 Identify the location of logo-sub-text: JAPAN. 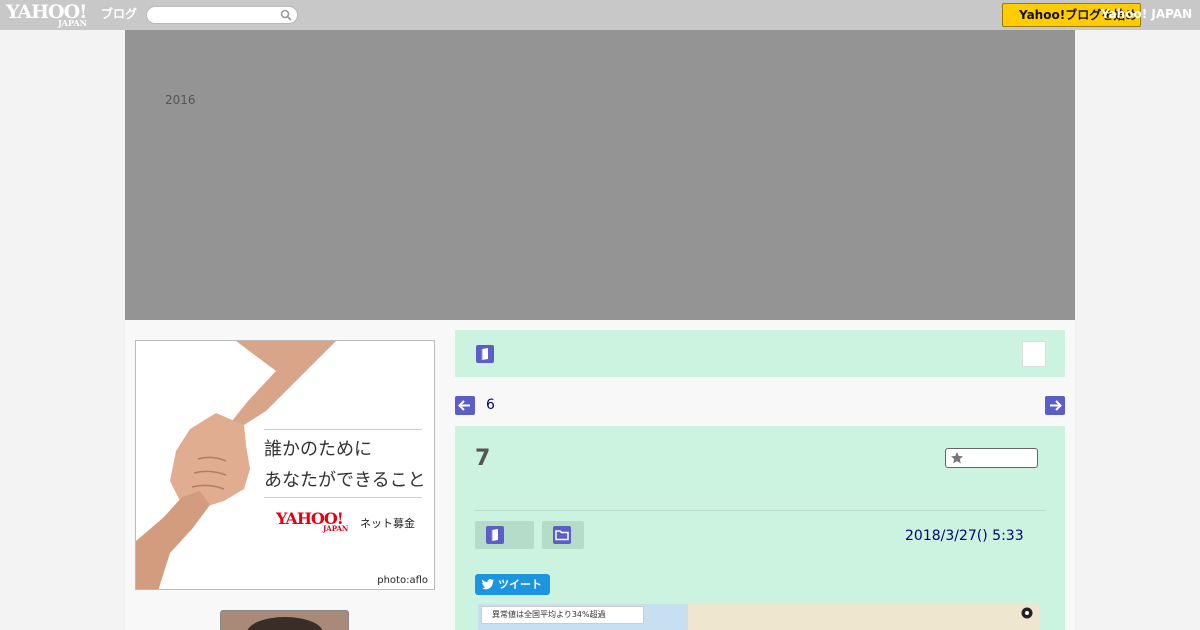
(72, 23).